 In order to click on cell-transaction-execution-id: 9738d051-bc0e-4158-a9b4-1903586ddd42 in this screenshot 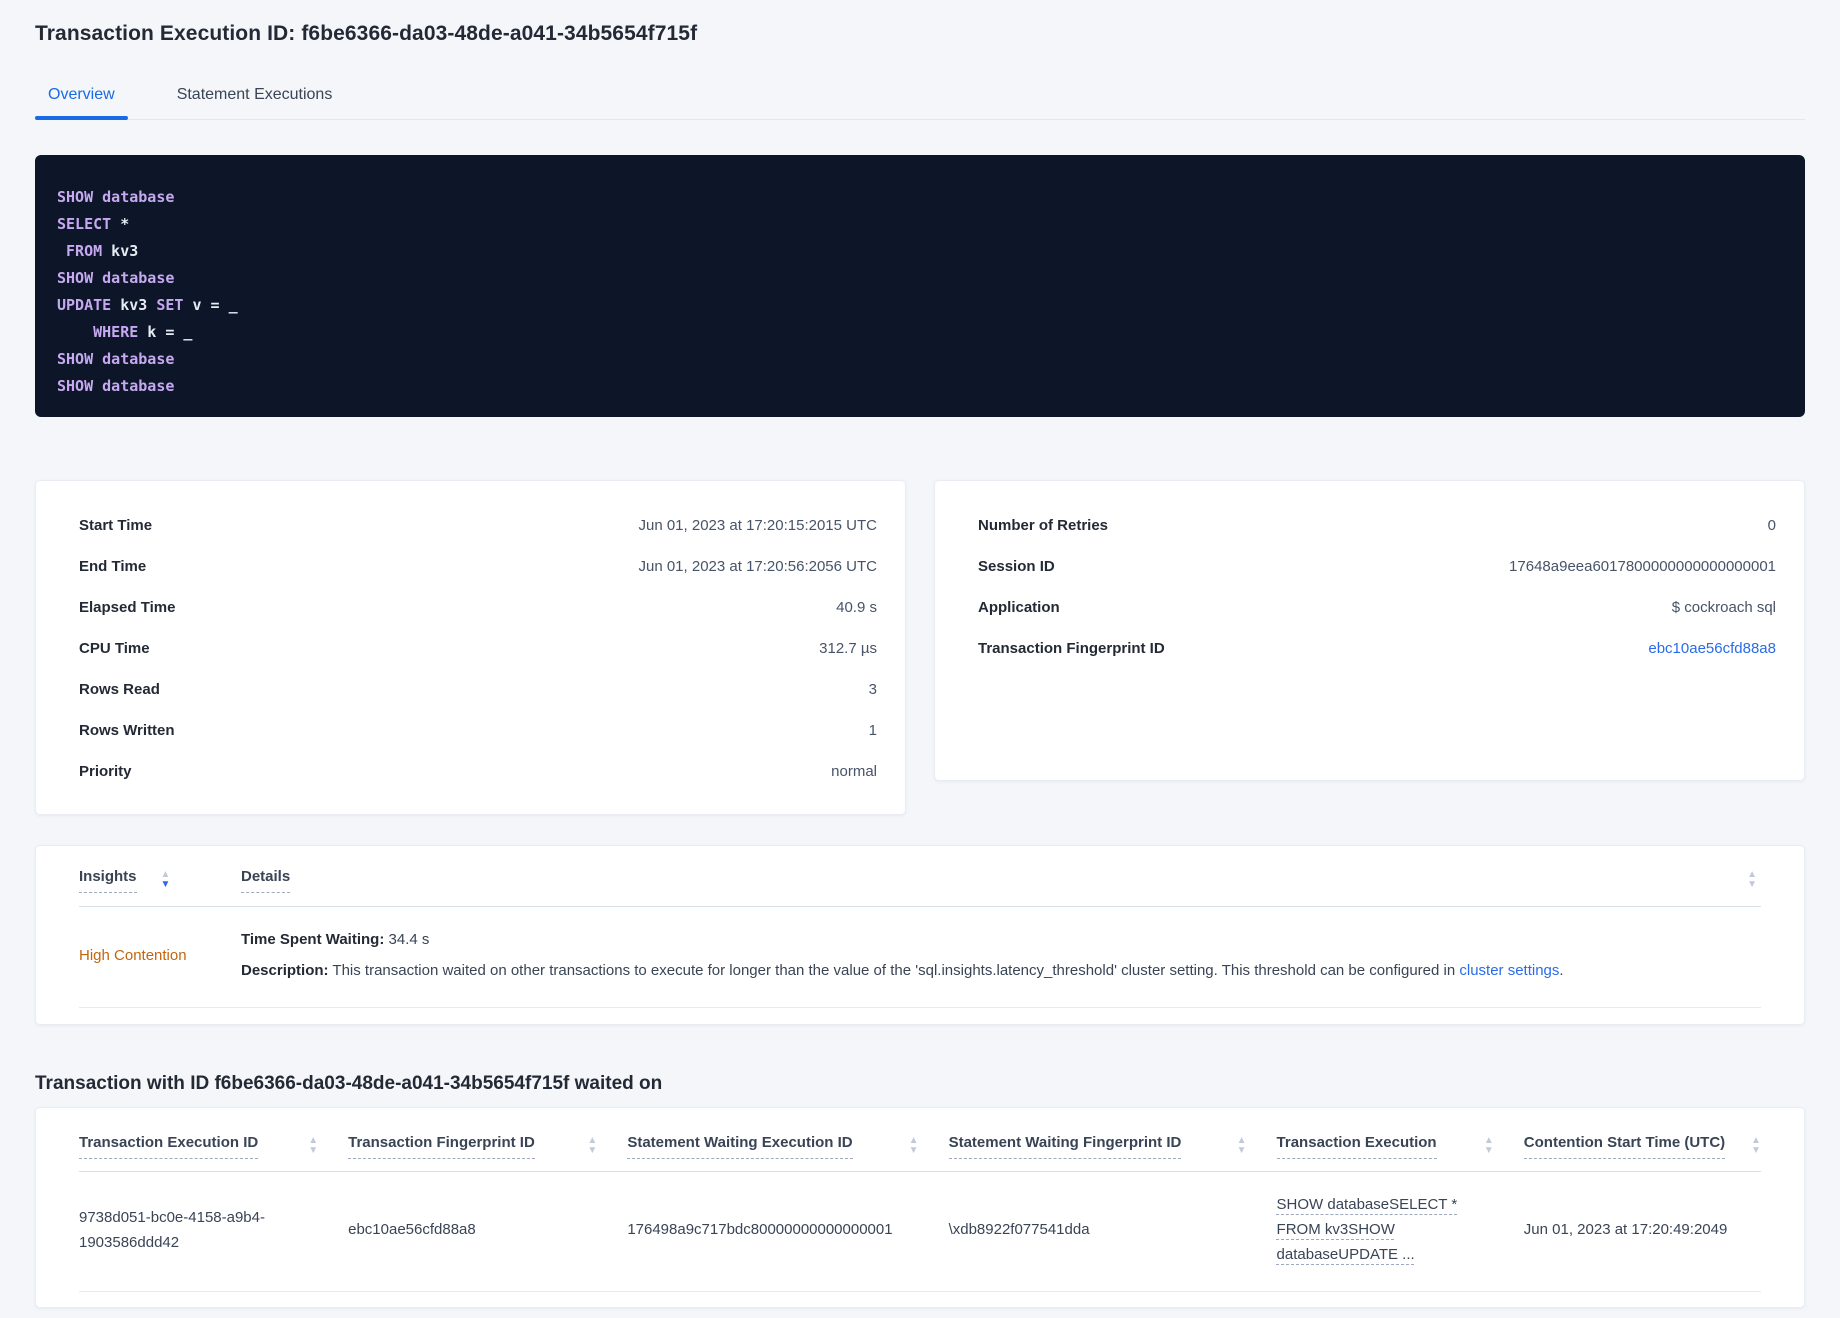, I will do `click(172, 1229)`.